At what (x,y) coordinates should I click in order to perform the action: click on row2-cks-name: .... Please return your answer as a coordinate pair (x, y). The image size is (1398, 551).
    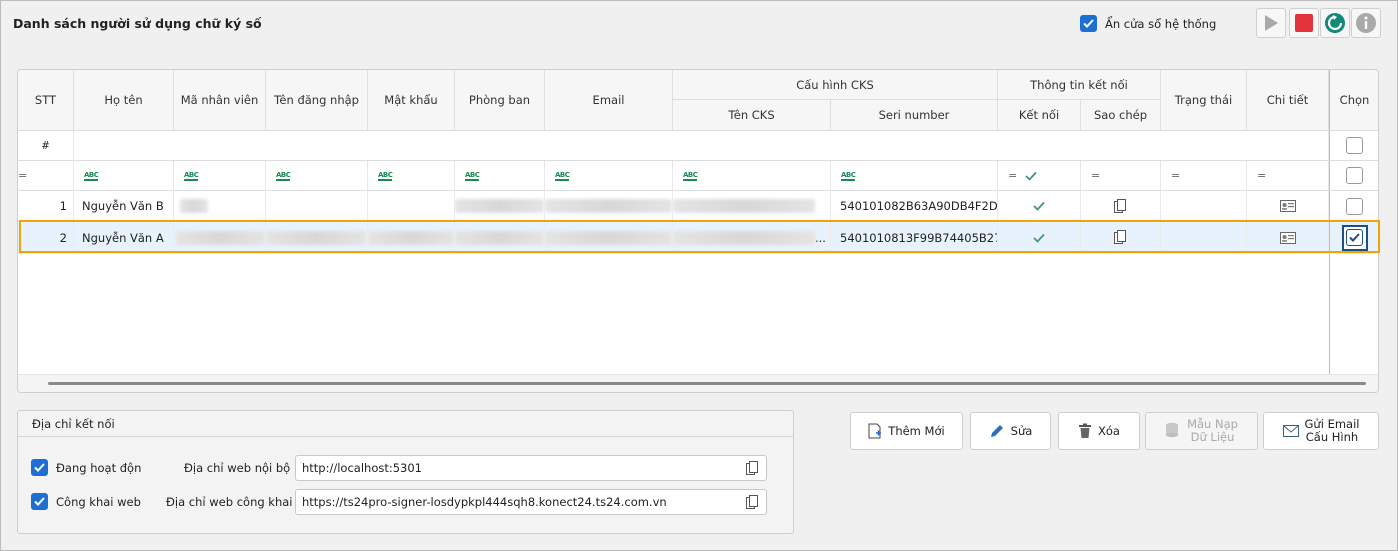
    Looking at the image, I should click on (752, 238).